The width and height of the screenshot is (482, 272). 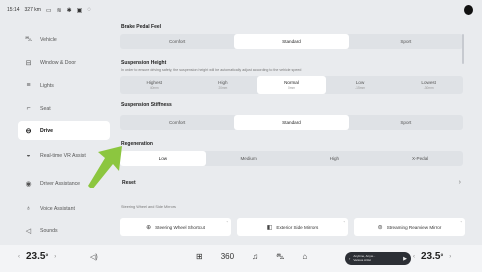 What do you see at coordinates (63, 155) in the screenshot?
I see `sidebar-item-label: Real-time VR Assist` at bounding box center [63, 155].